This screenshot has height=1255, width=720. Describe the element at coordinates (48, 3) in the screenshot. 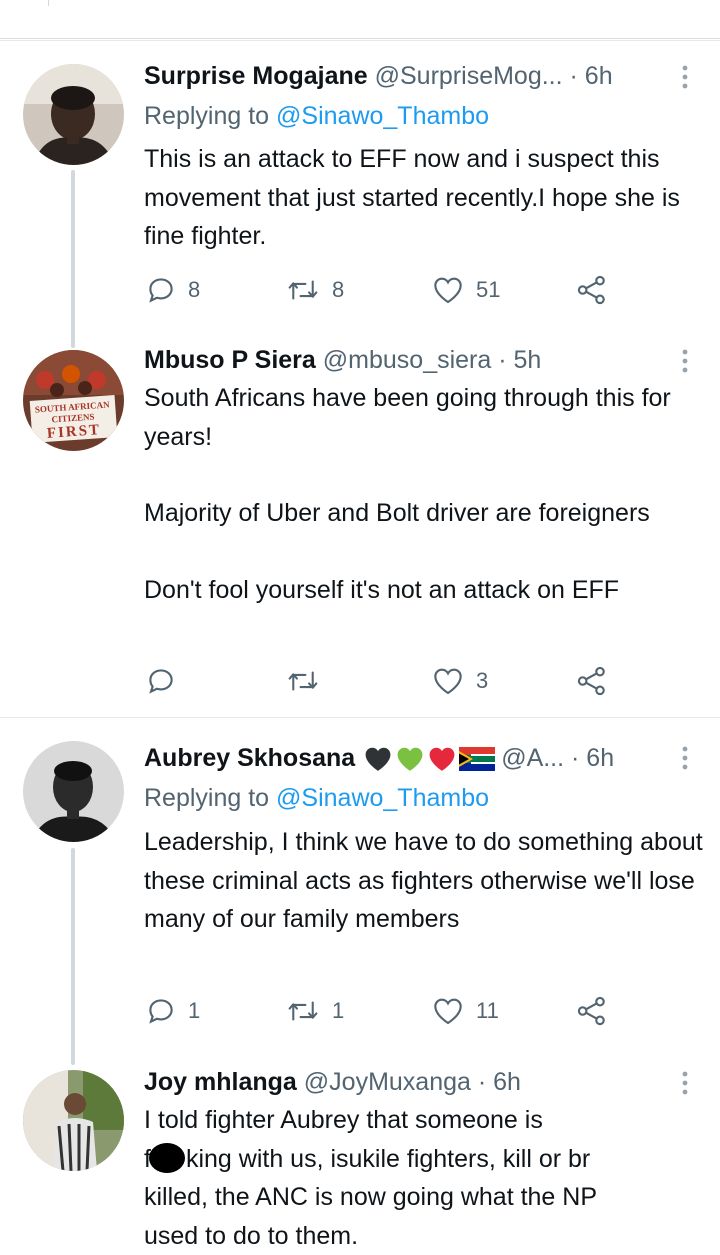

I see `thread-line-top` at that location.